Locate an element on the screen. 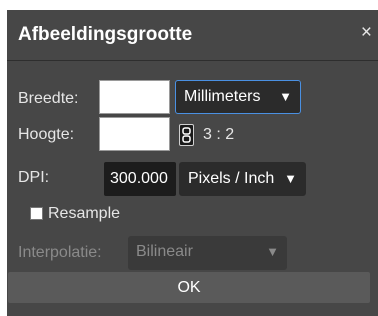 Image resolution: width=378 pixels, height=316 pixels. dpi-unit-select-value: Pixels / Inch is located at coordinates (231, 178).